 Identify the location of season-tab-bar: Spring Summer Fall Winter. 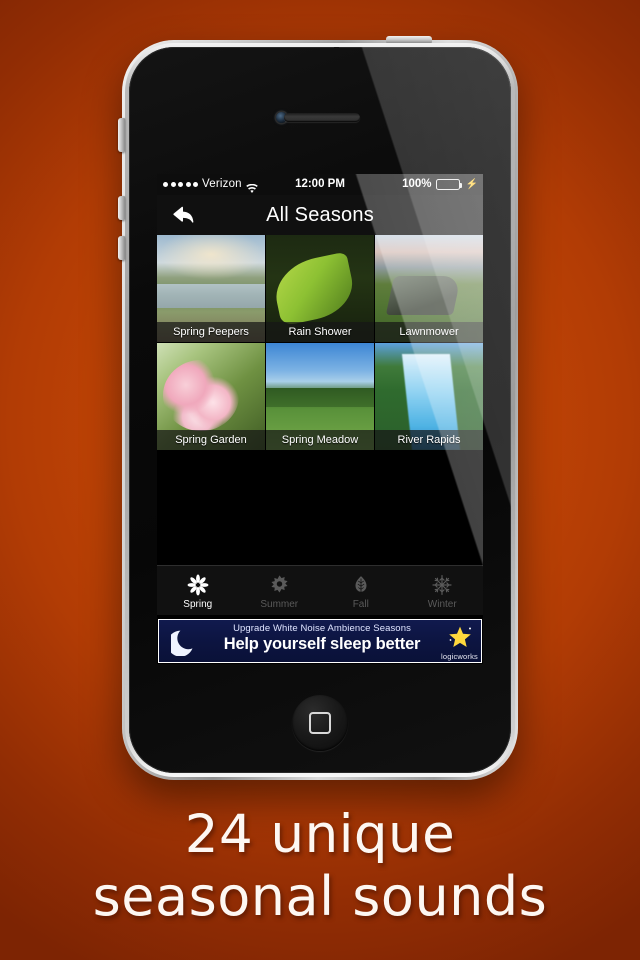
(320, 590).